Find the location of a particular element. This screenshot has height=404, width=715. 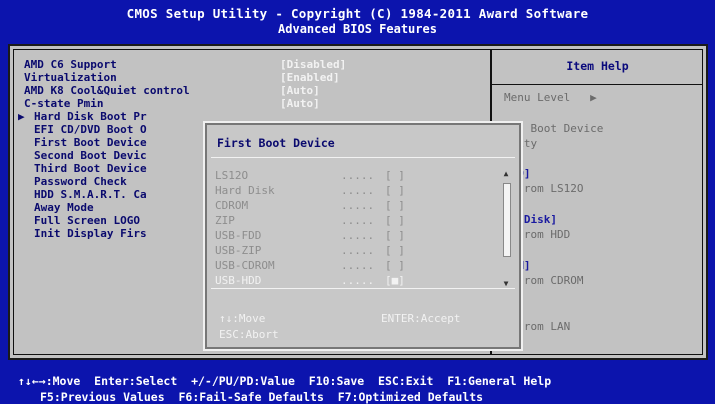

setting-value: [Enabled] is located at coordinates (310, 77).